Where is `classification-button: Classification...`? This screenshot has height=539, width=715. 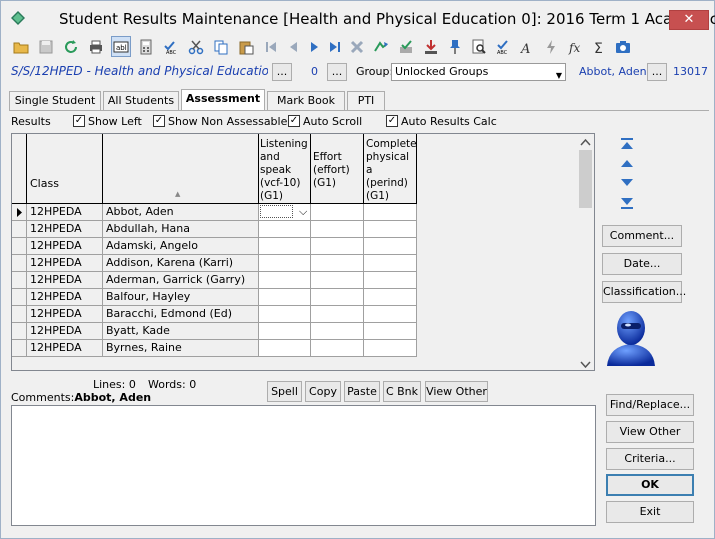 classification-button: Classification... is located at coordinates (644, 292).